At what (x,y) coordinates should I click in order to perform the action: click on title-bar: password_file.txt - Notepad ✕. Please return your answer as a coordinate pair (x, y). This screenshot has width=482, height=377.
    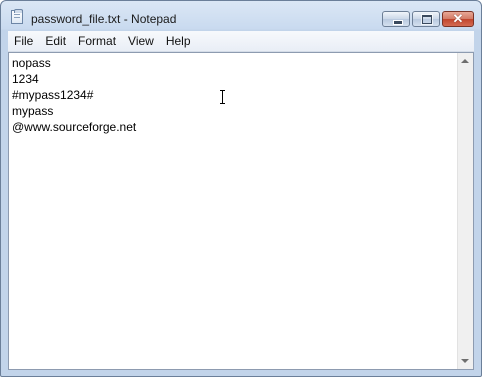
    Looking at the image, I should click on (241, 16).